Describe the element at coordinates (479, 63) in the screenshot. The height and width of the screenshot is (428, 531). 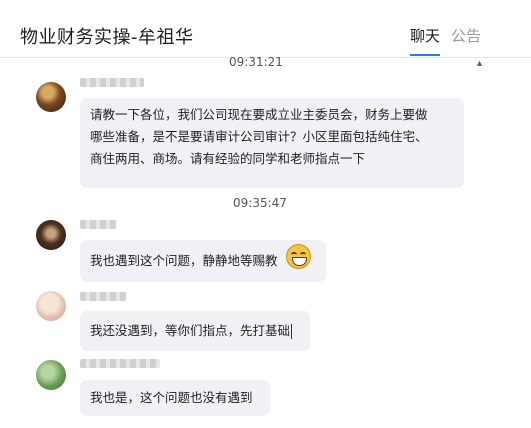
I see `scroll-up-icon: ▴` at that location.